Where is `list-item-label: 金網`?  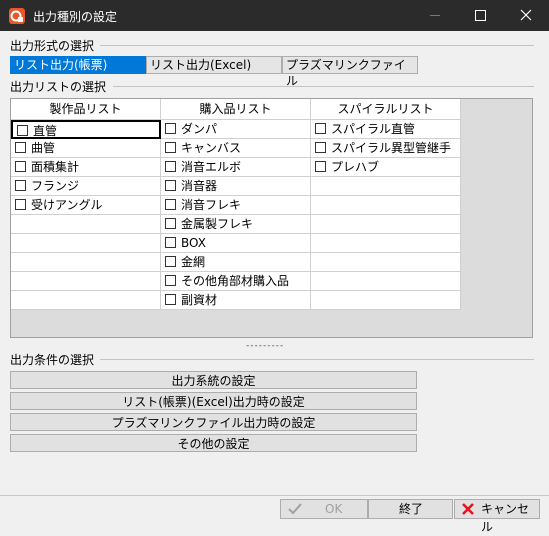 list-item-label: 金網 is located at coordinates (193, 262).